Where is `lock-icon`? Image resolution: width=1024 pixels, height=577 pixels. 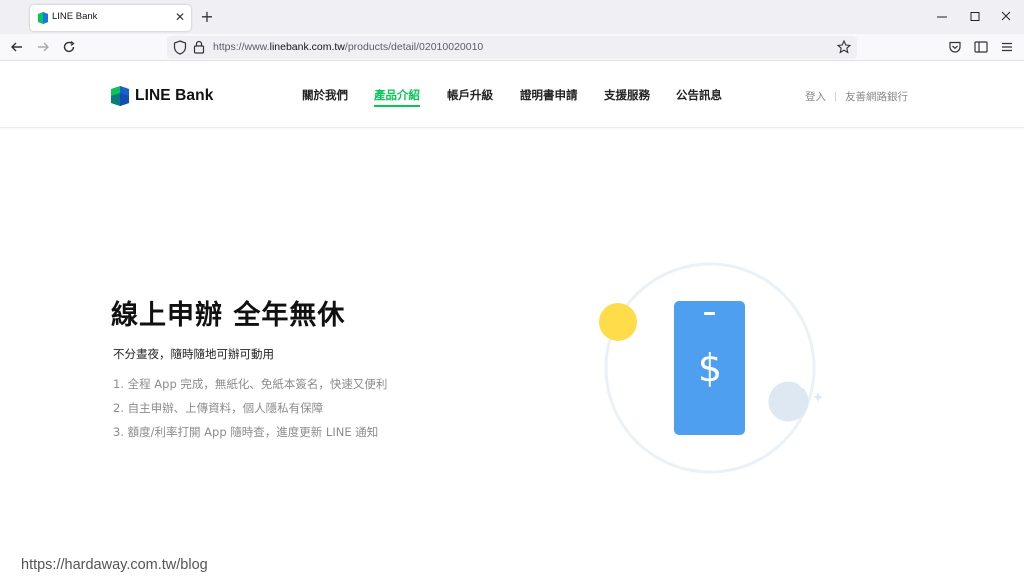
lock-icon is located at coordinates (199, 47).